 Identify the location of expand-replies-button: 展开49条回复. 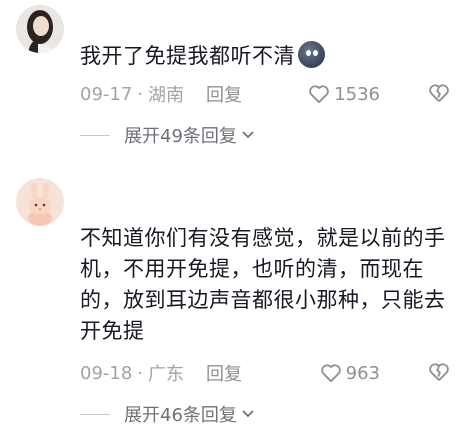
(167, 135).